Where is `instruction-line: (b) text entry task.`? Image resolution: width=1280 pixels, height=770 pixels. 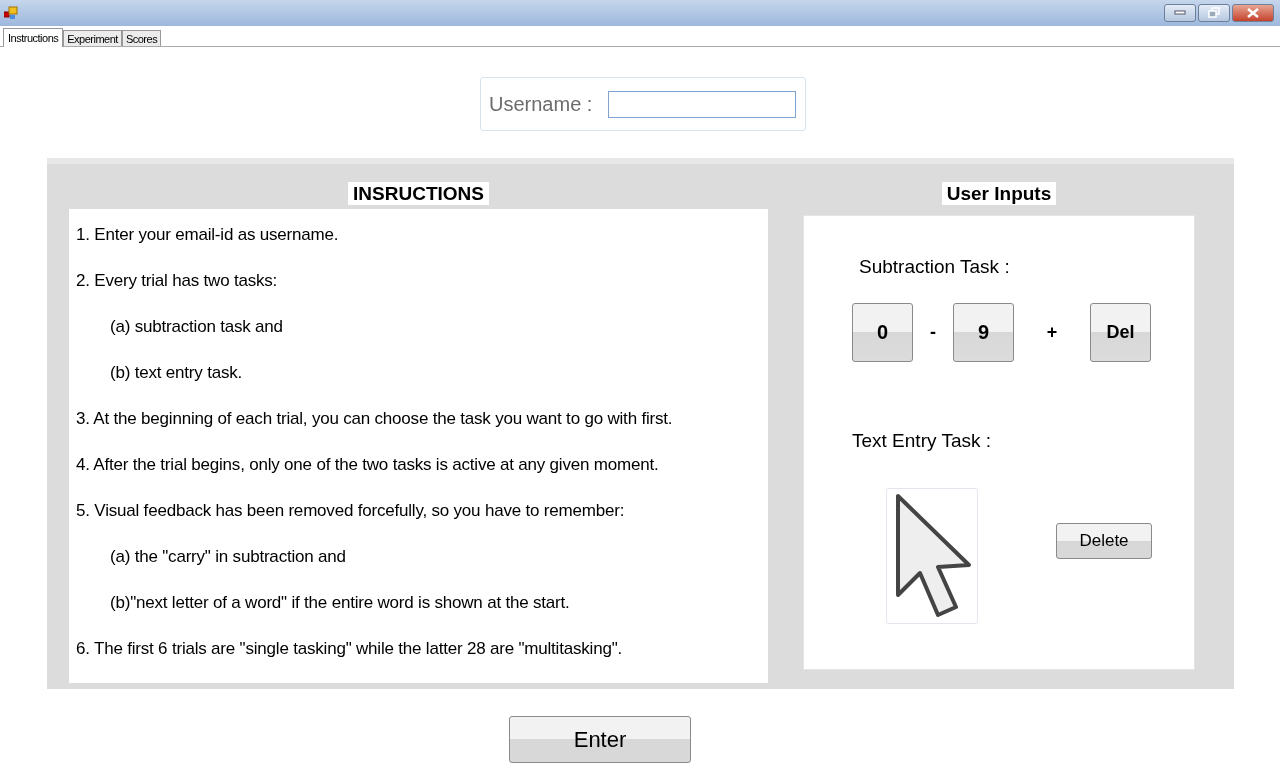
instruction-line: (b) text entry task. is located at coordinates (176, 373).